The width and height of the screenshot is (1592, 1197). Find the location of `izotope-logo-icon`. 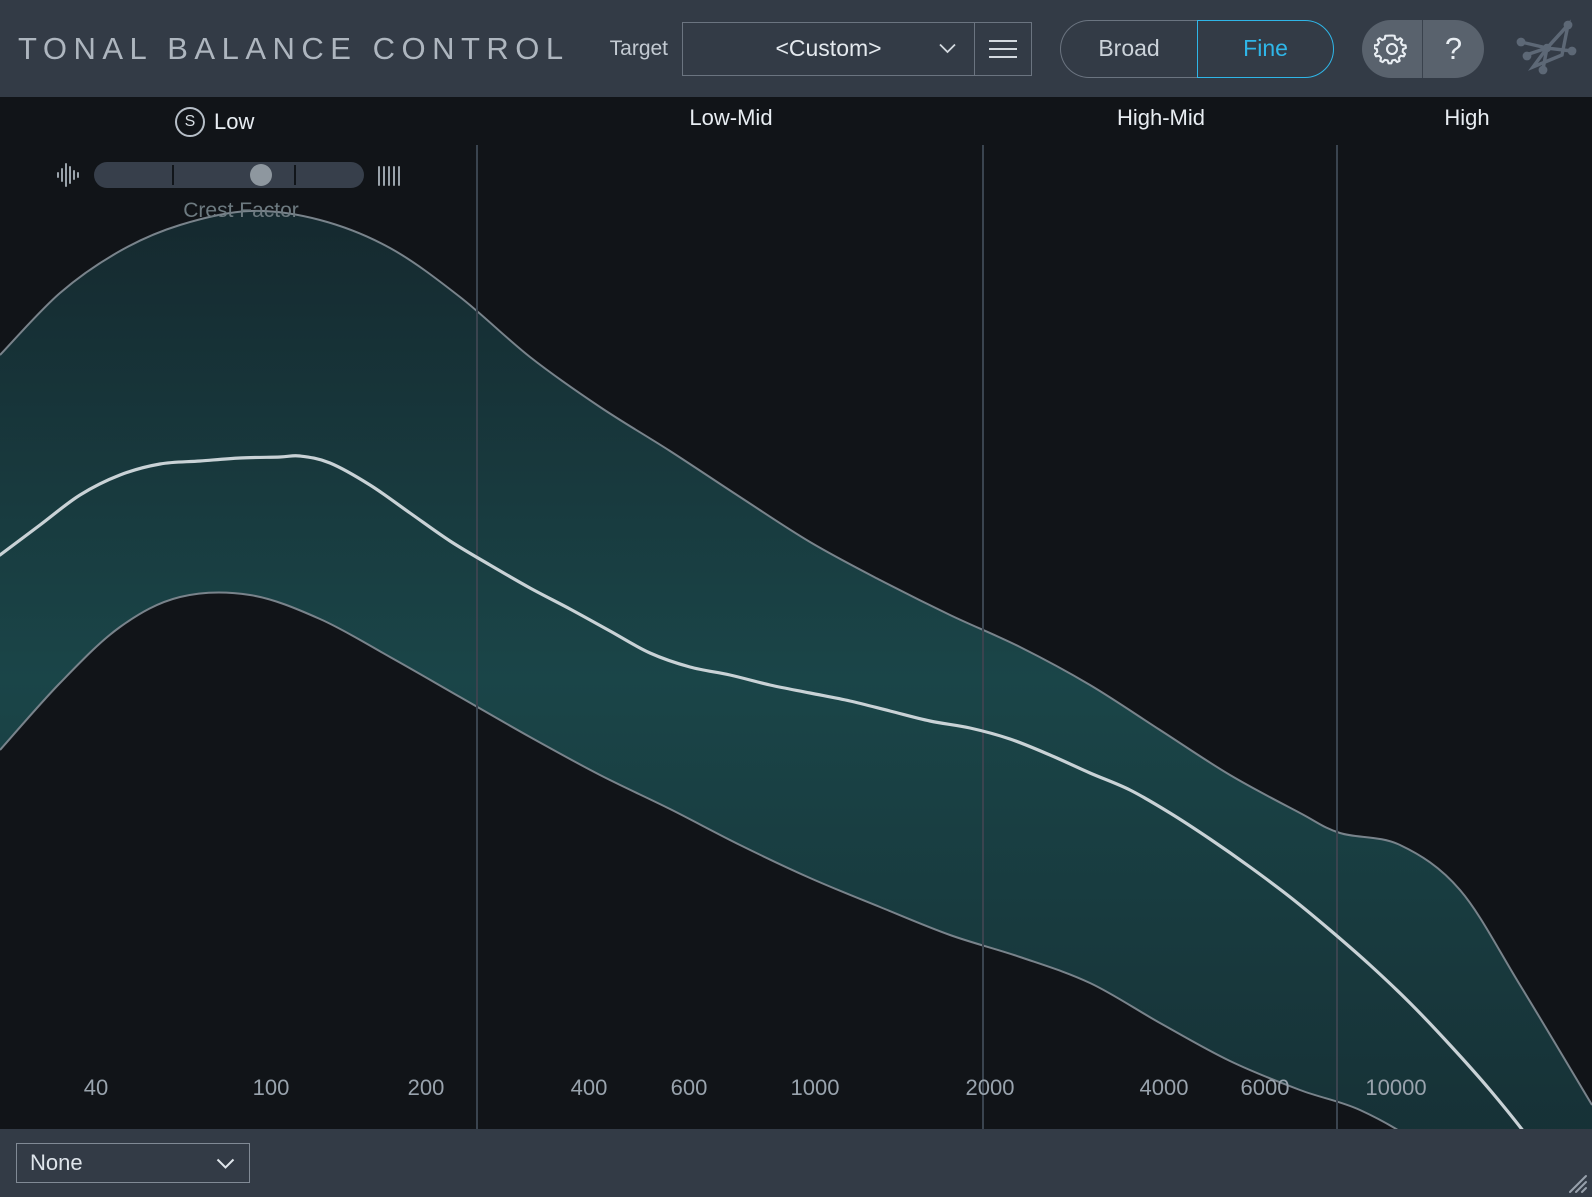

izotope-logo-icon is located at coordinates (1547, 49).